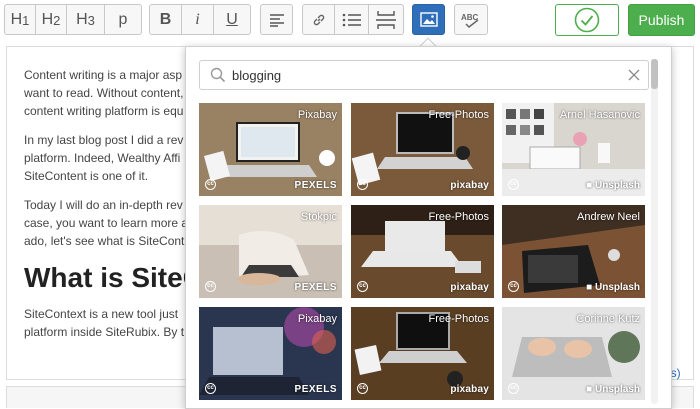  Describe the element at coordinates (20, 19) in the screenshot. I see `heading-1-button: H1` at that location.